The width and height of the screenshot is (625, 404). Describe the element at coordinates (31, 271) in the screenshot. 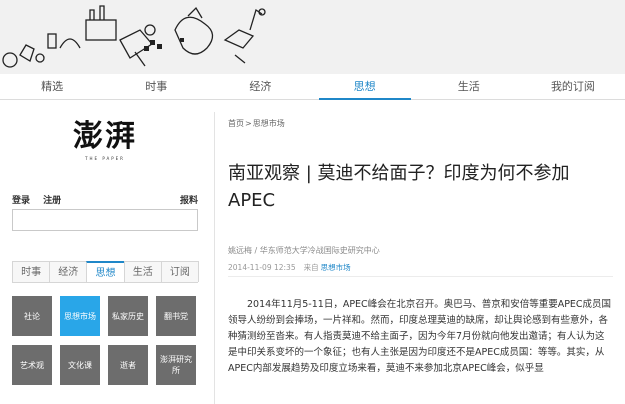

I see `sidebar-tab-current-affairs: 时事` at that location.